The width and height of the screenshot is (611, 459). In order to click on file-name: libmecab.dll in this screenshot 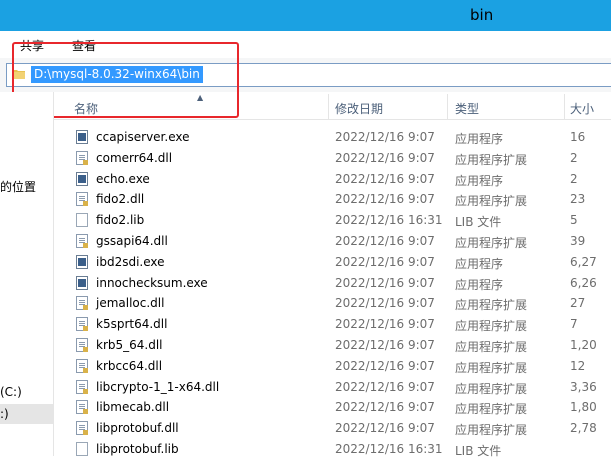, I will do `click(133, 407)`.